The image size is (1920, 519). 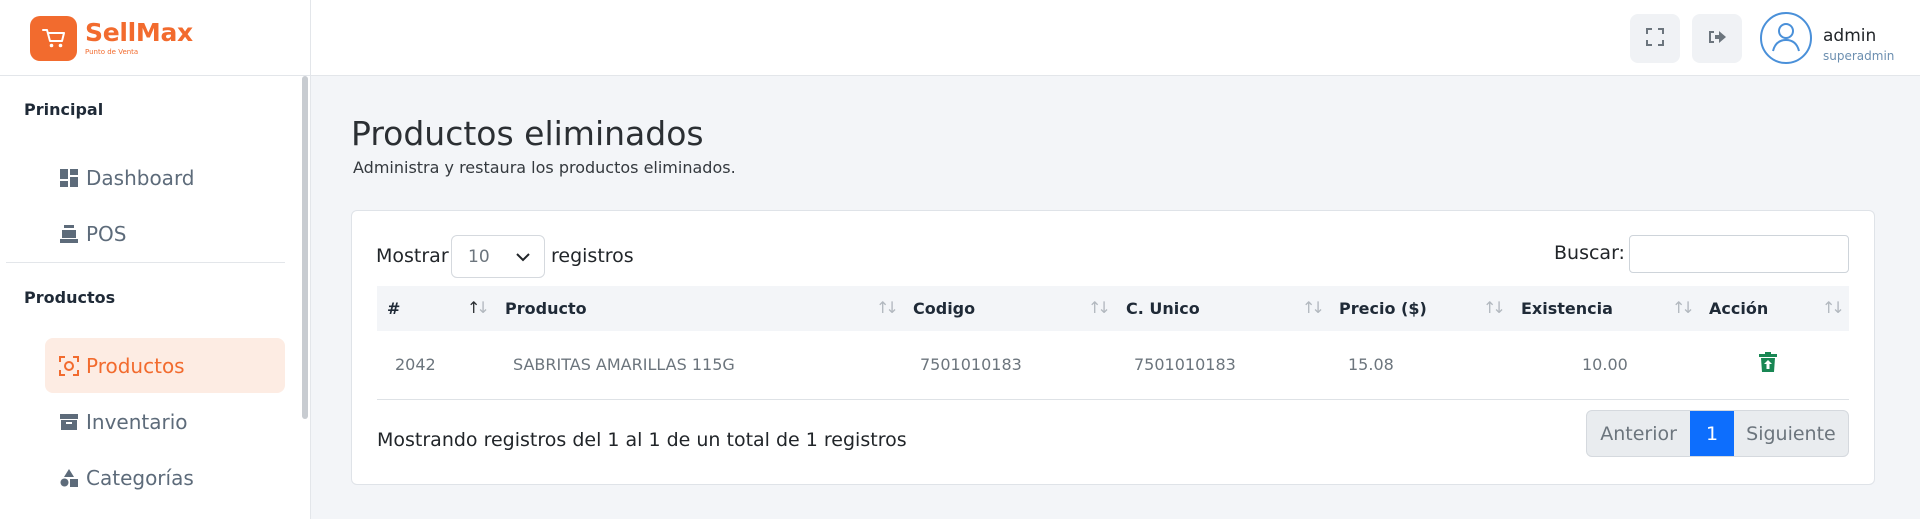 What do you see at coordinates (305, 247) in the screenshot?
I see `sidebar-scrollbar` at bounding box center [305, 247].